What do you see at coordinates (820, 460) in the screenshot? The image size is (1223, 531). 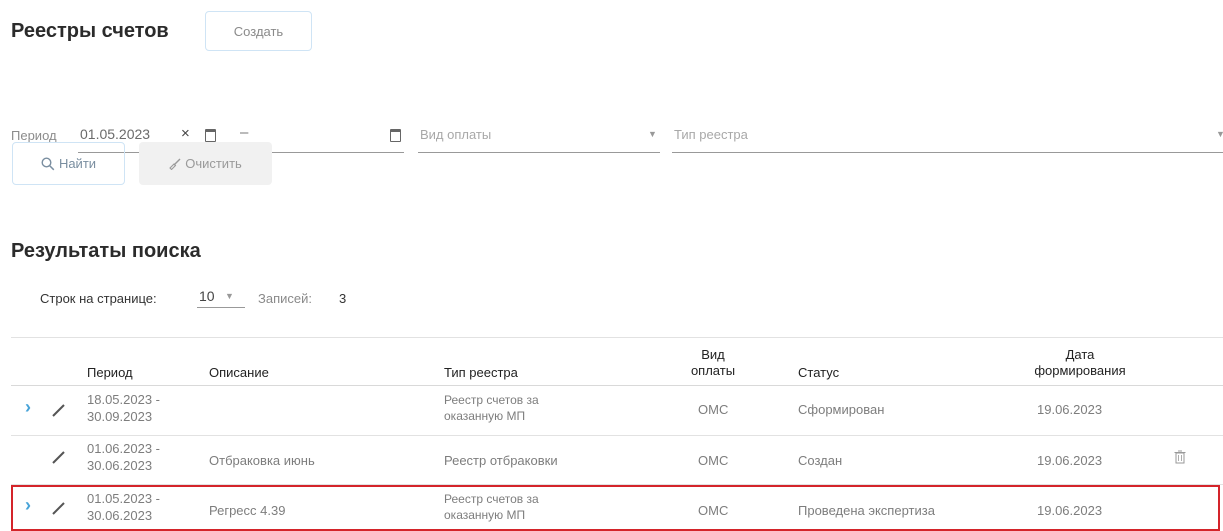 I see `row-status: Создан` at bounding box center [820, 460].